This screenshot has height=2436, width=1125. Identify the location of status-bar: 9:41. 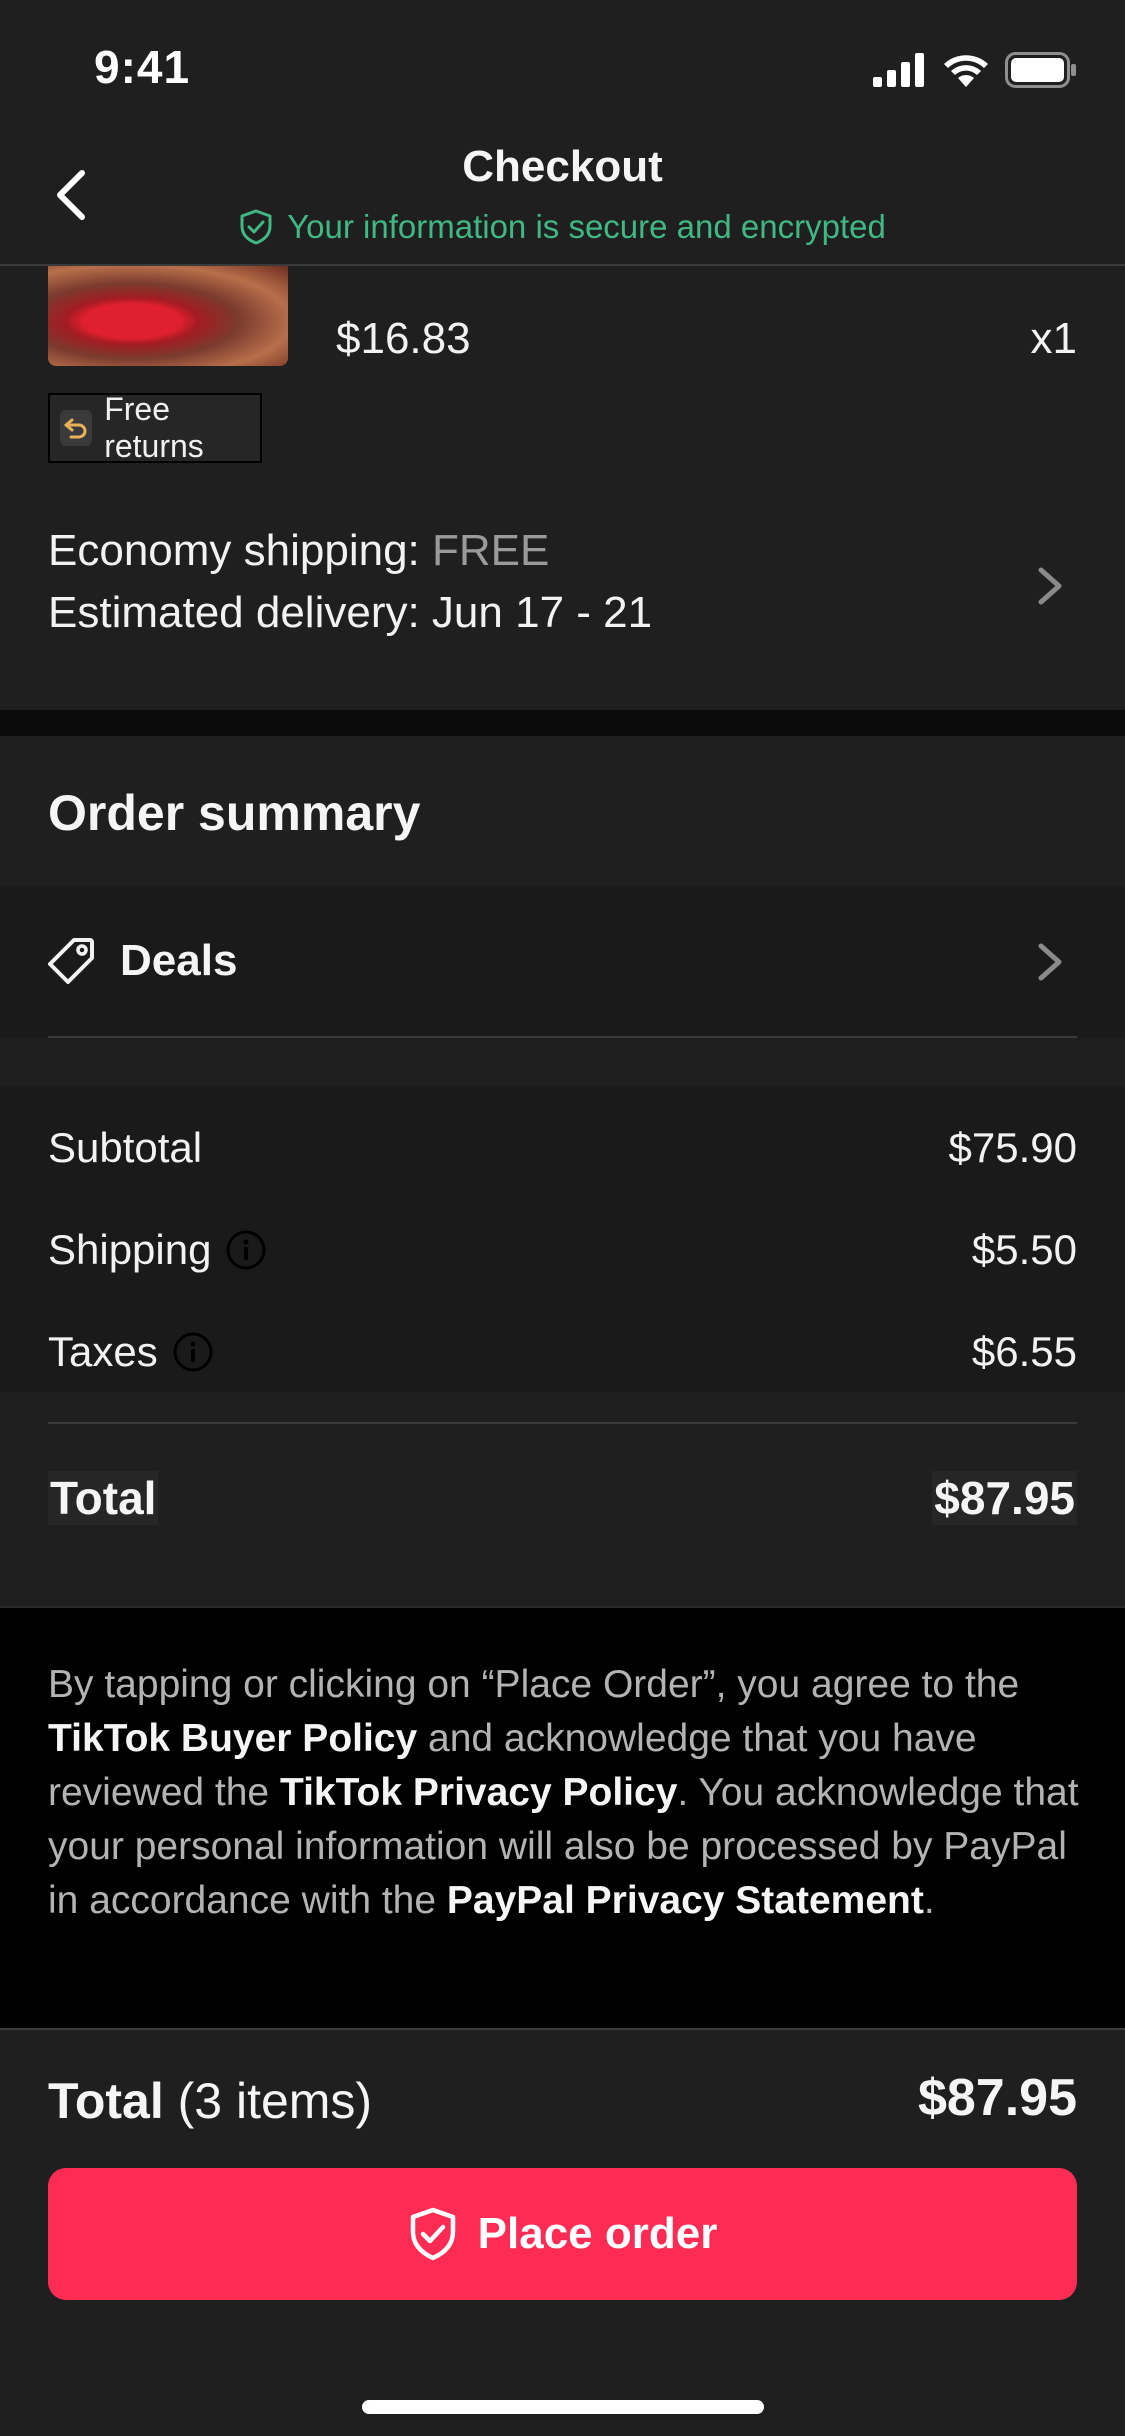
(562, 66).